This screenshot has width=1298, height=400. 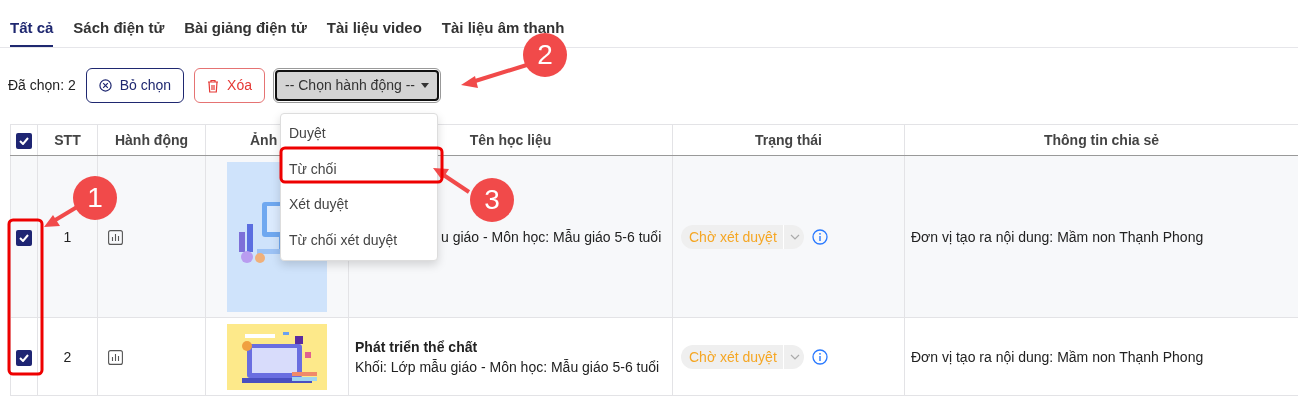 What do you see at coordinates (545, 55) in the screenshot?
I see `step-marker: 2` at bounding box center [545, 55].